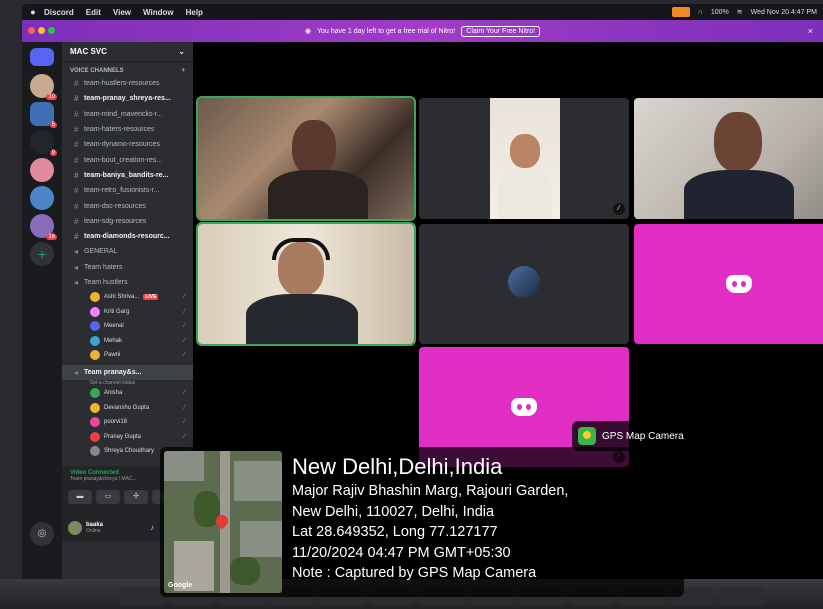 This screenshot has height=609, width=823. Describe the element at coordinates (501, 31) in the screenshot. I see `claim-nitro-button: Claim Your Free Nitro!` at that location.